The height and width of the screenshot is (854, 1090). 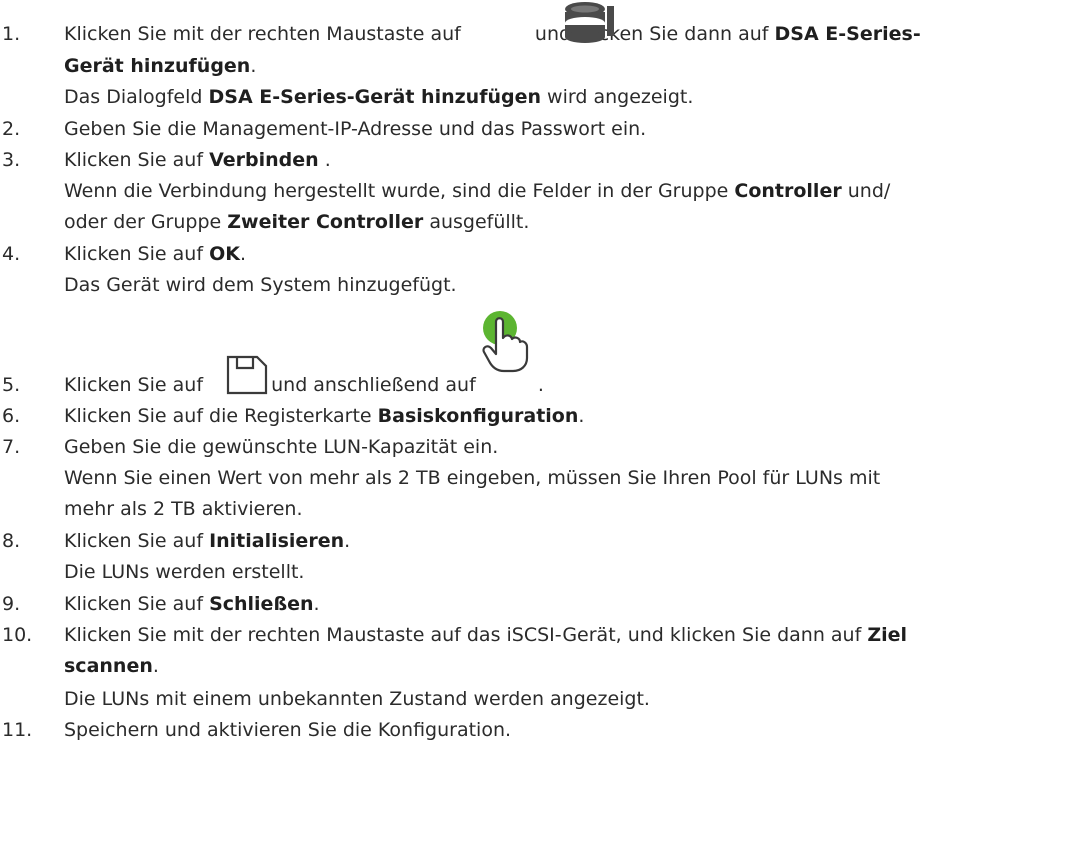 What do you see at coordinates (155, 254) in the screenshot?
I see `step-text: Klicken Sie auf OK.` at bounding box center [155, 254].